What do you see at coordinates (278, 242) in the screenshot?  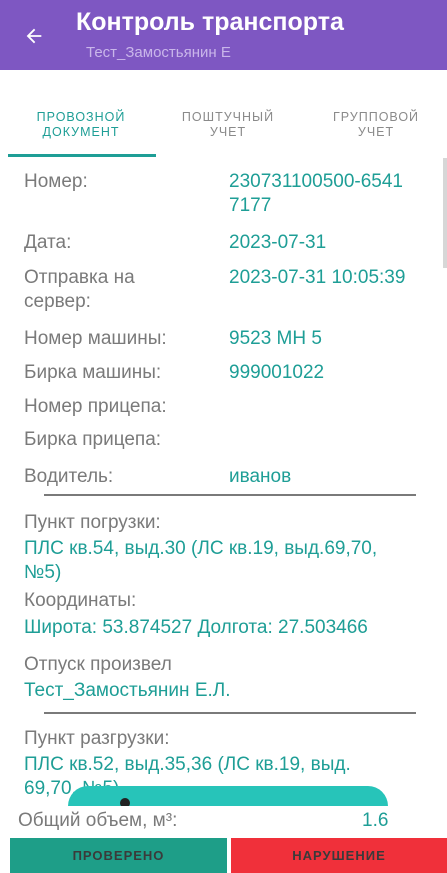 I see `date-value: 2023-07-31` at bounding box center [278, 242].